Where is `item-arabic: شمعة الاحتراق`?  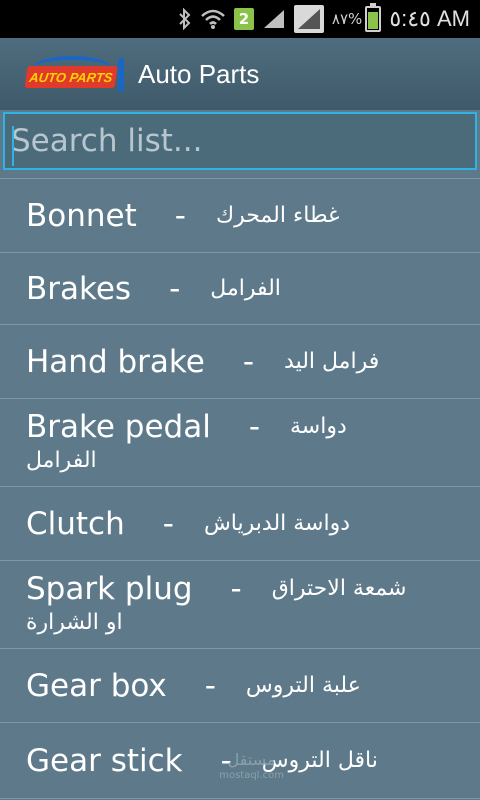 item-arabic: شمعة الاحتراق is located at coordinates (339, 588).